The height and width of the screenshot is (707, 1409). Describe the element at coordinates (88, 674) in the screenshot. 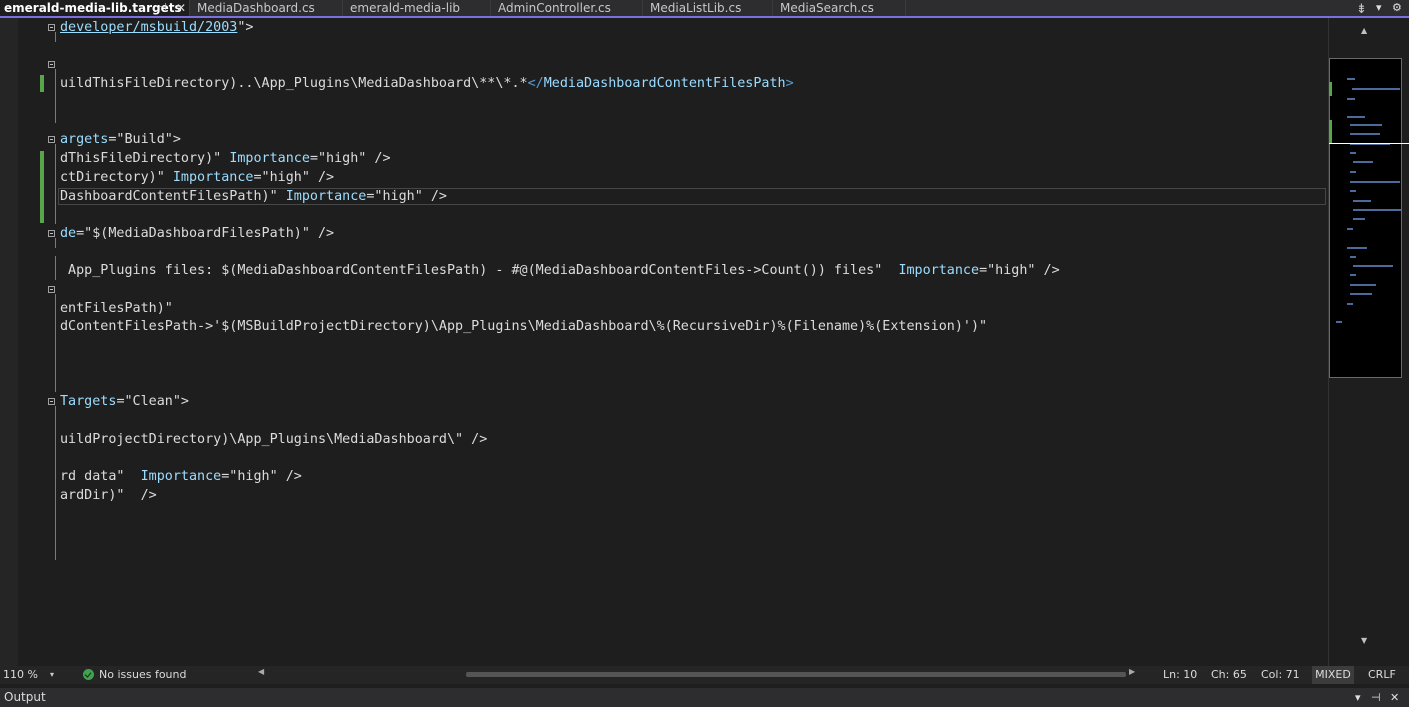

I see `check-circle-icon` at that location.